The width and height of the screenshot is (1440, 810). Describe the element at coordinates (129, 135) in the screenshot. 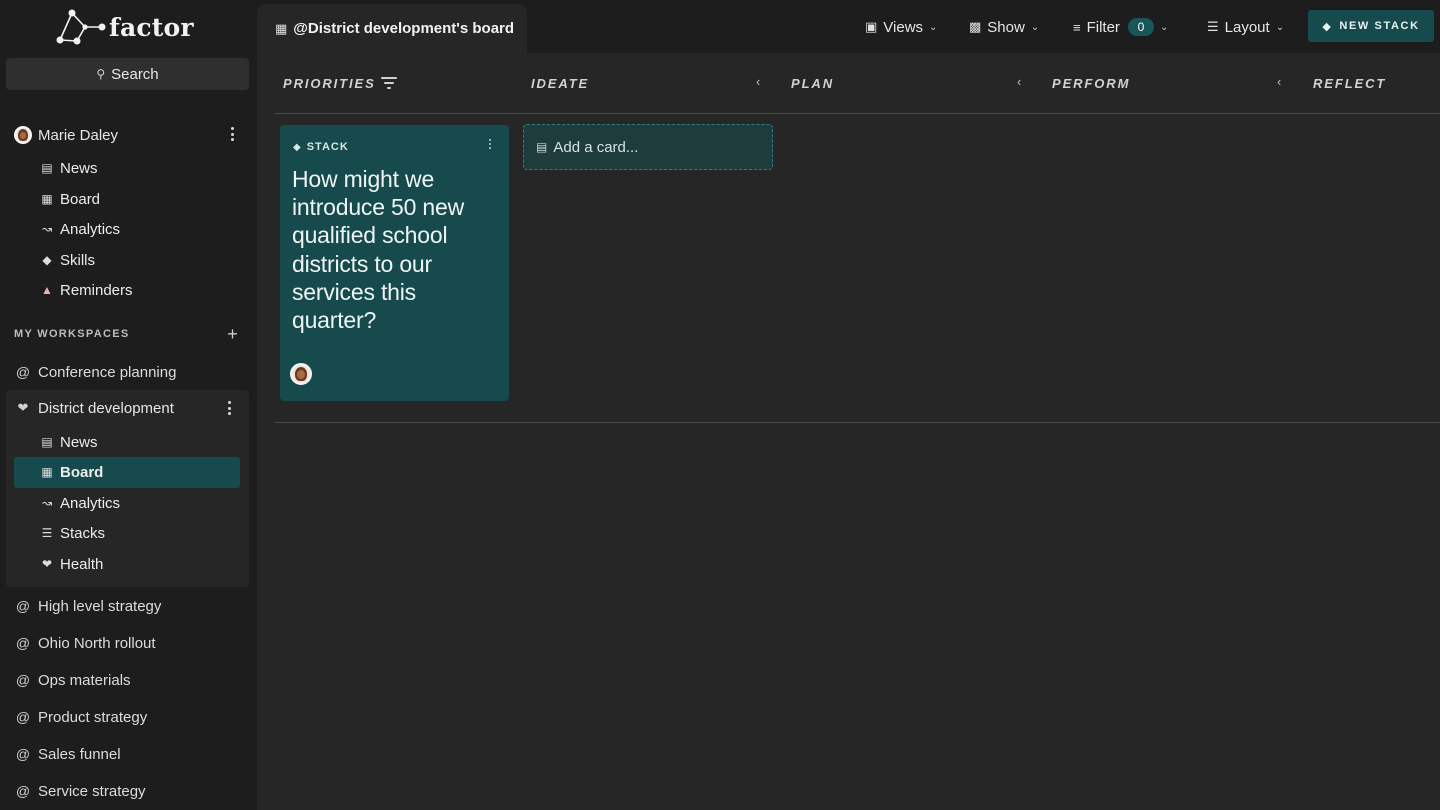

I see `user-menu: Marie Daley` at that location.